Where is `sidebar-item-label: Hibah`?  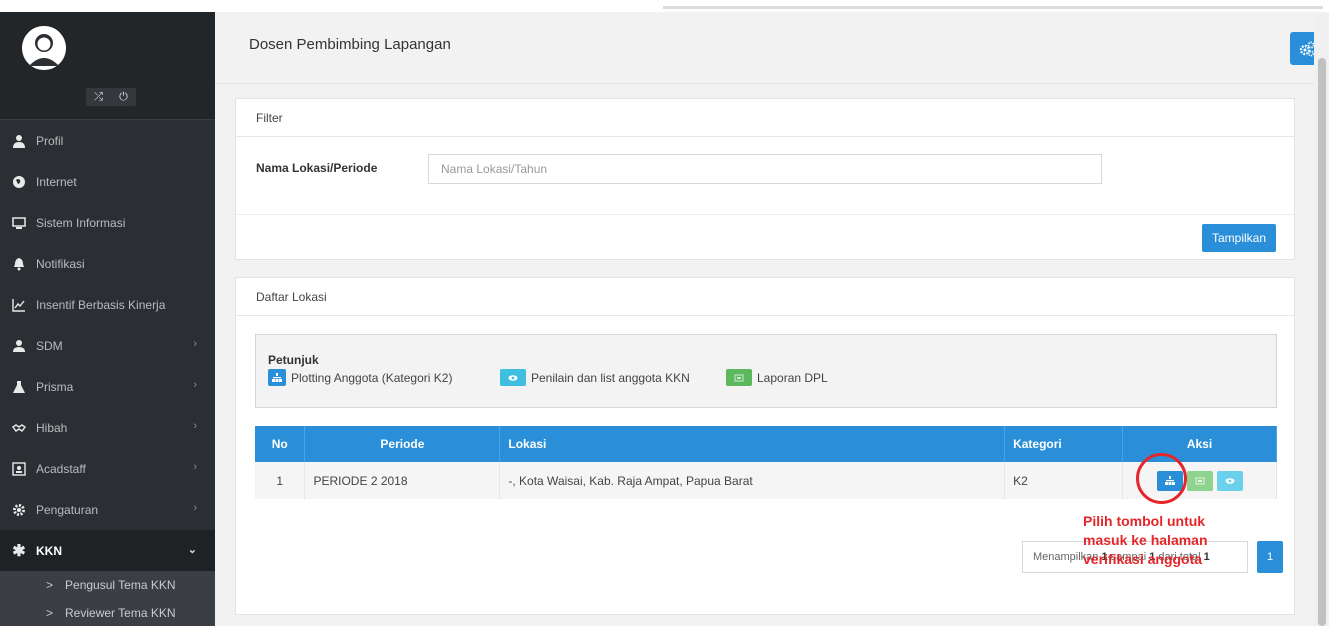 sidebar-item-label: Hibah is located at coordinates (52, 427).